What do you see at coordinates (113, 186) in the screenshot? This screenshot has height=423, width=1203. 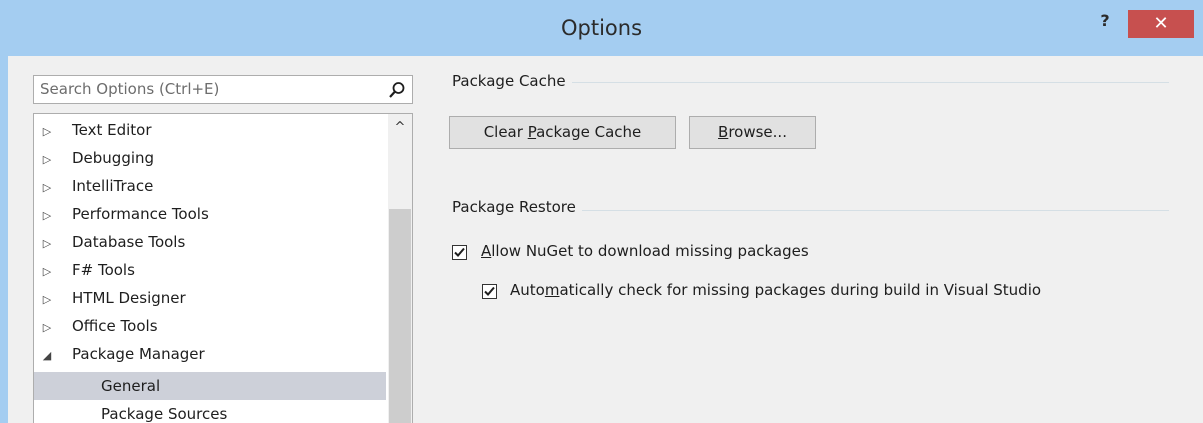 I see `tree-item-label: IntelliTrace` at bounding box center [113, 186].